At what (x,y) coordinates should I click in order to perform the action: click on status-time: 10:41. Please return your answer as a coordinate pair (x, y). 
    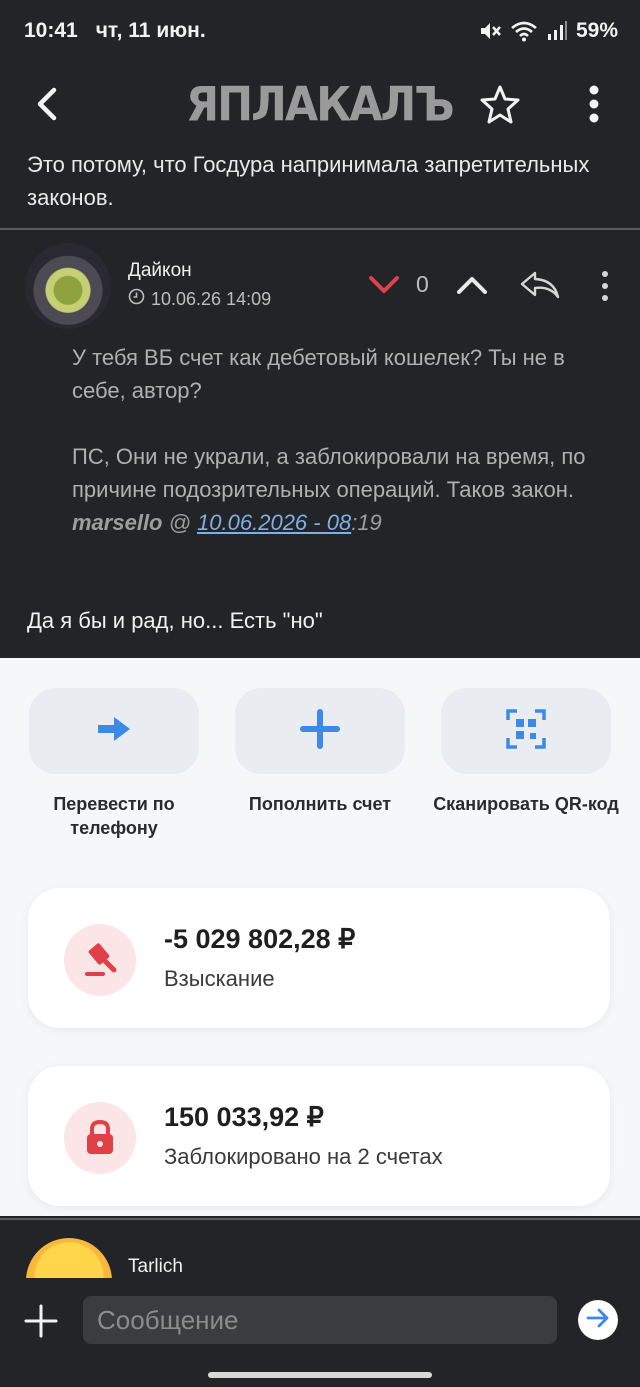
    Looking at the image, I should click on (51, 30).